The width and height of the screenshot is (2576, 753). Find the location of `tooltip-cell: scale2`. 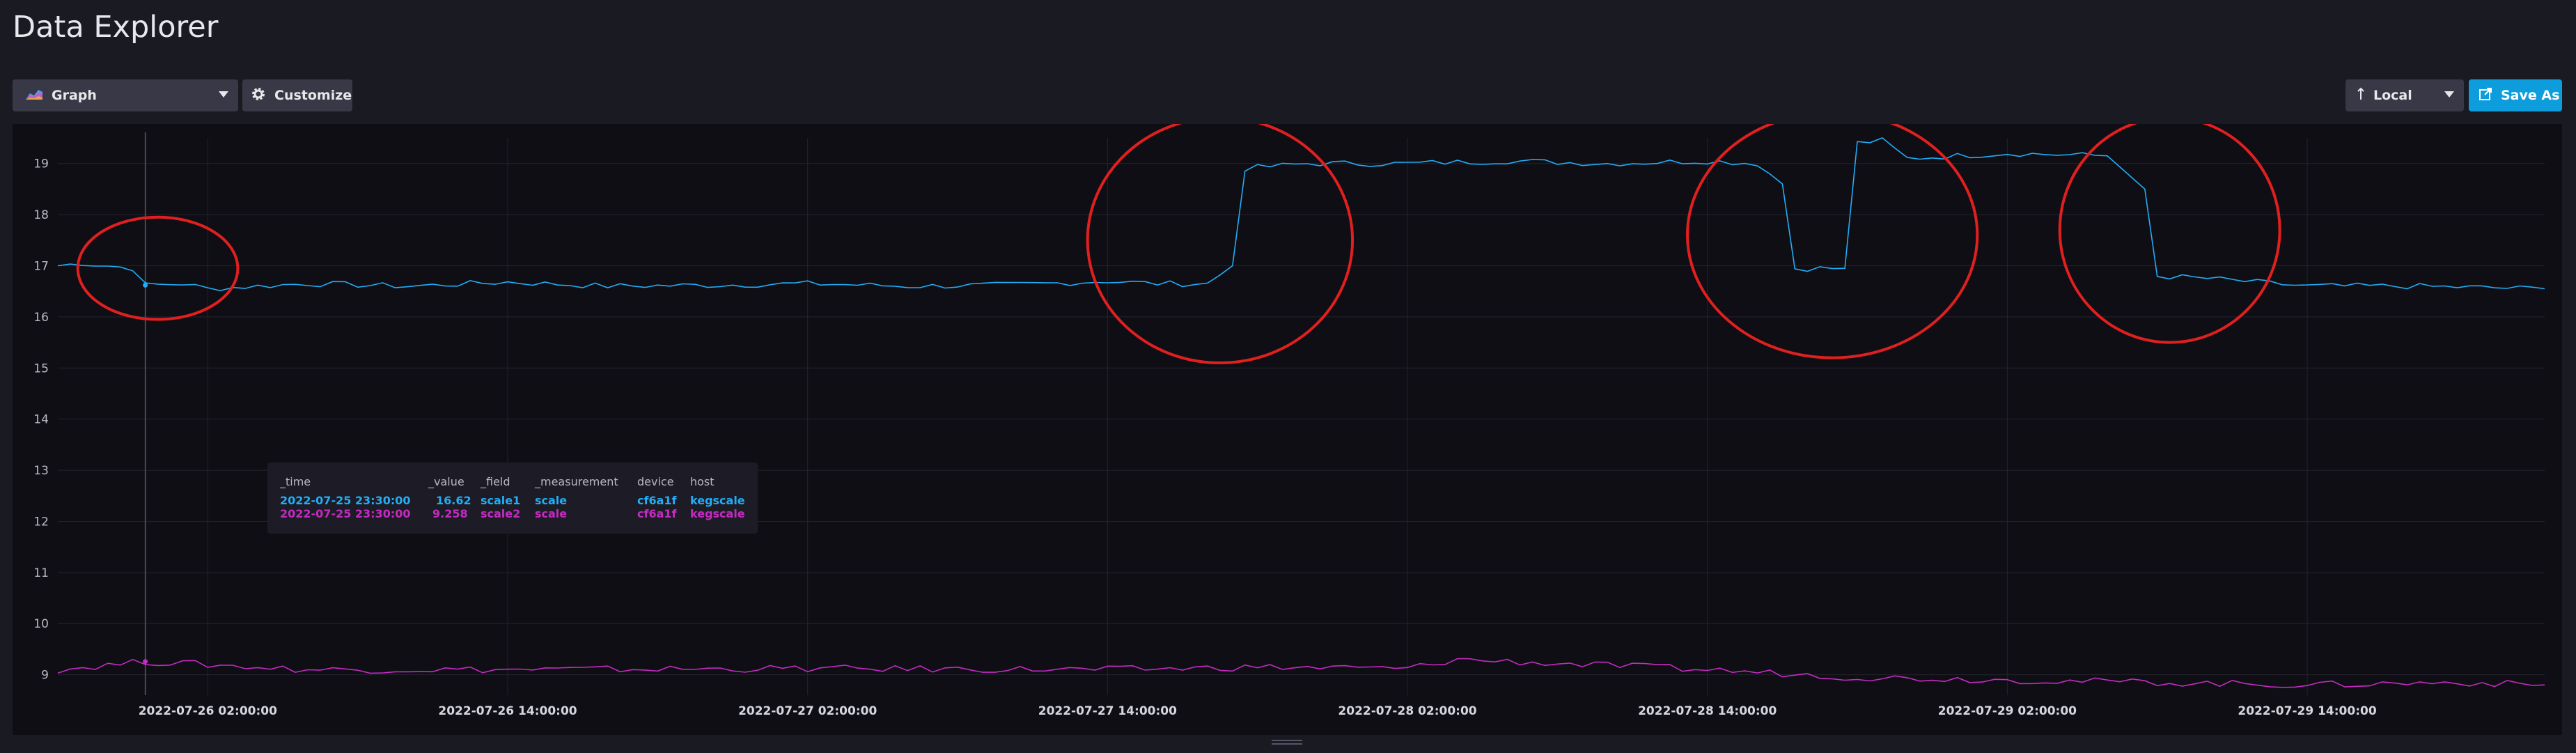

tooltip-cell: scale2 is located at coordinates (501, 513).